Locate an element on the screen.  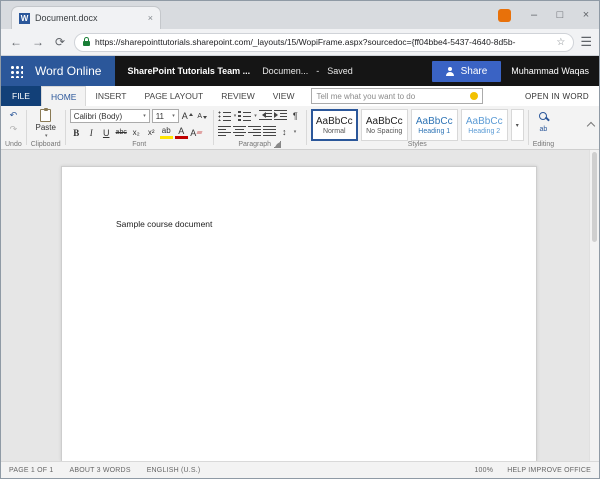
ribbon-group-clipboard: Paste ▾ Clipboard is located at coordinates (46, 127).